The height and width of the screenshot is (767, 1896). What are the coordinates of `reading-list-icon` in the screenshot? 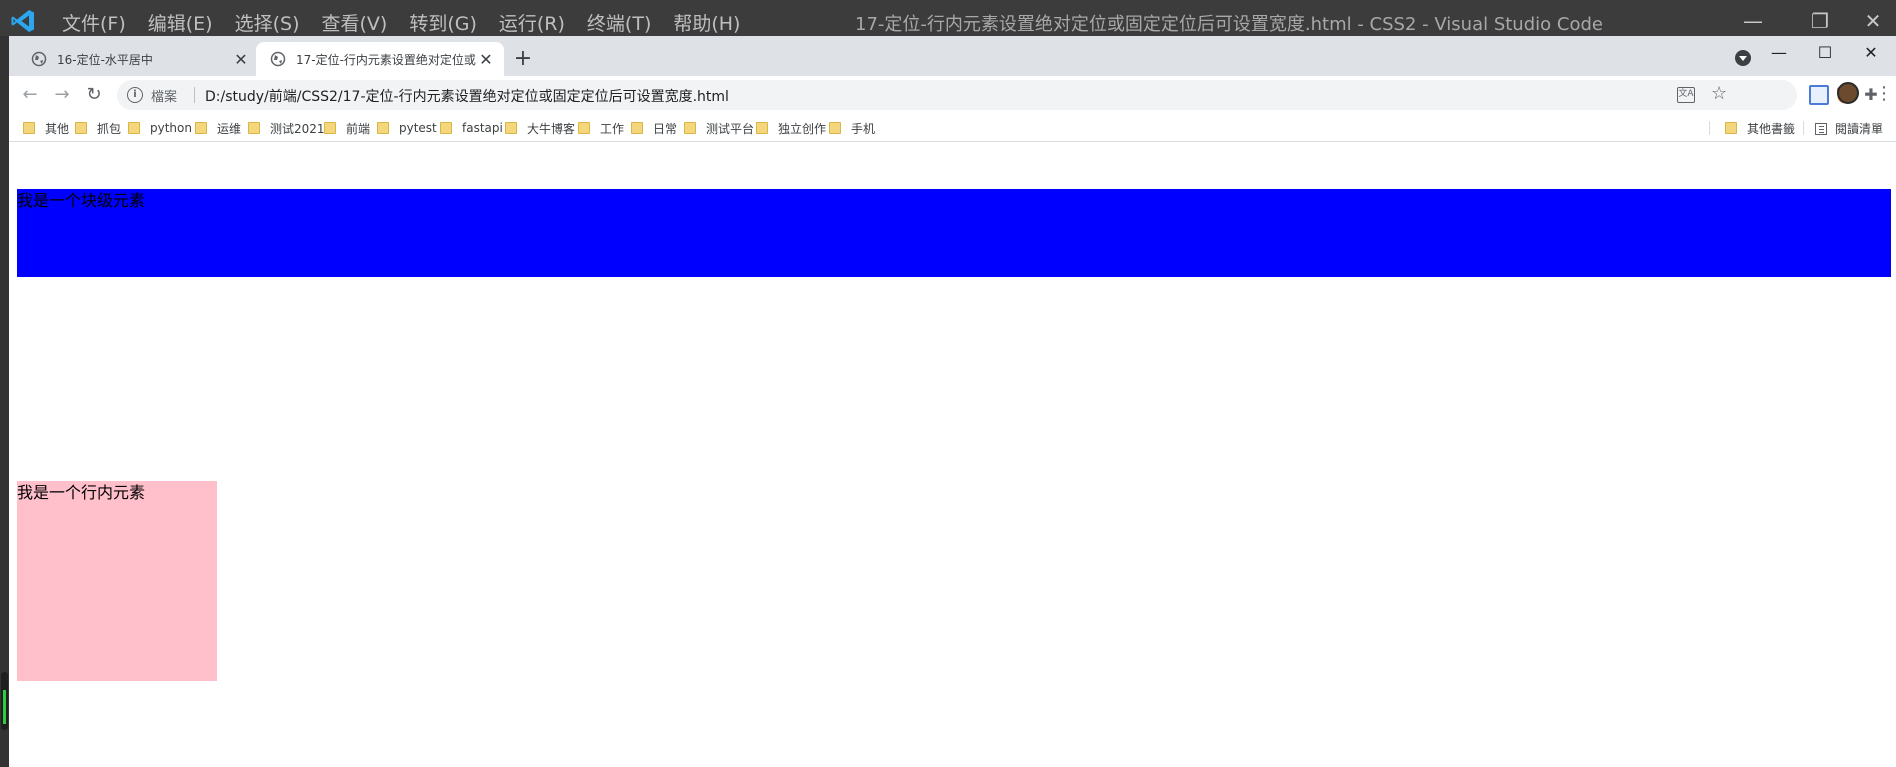 It's located at (1821, 128).